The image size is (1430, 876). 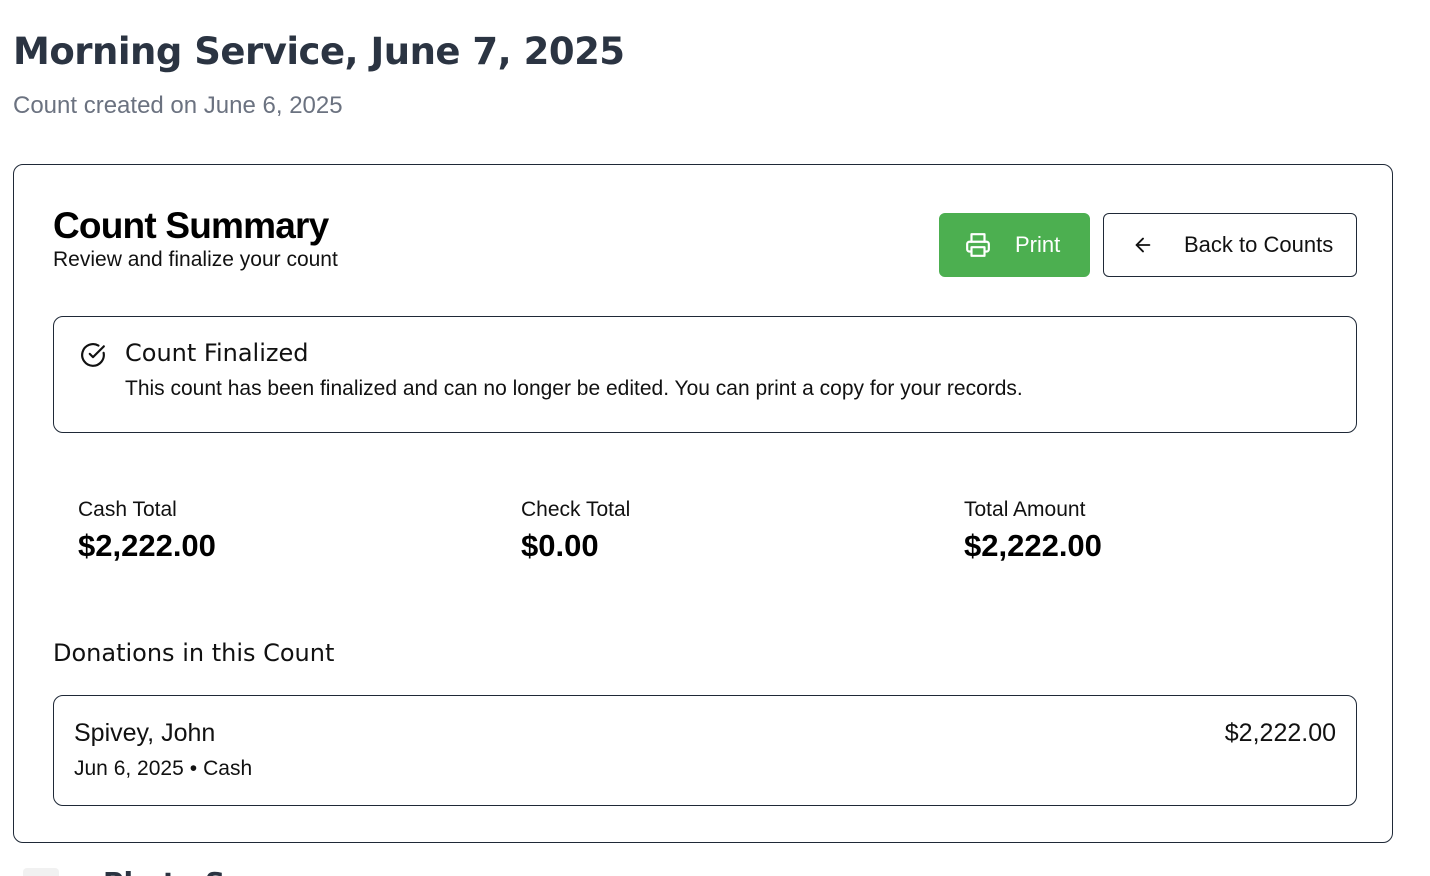 I want to click on total-amount-value: $2,222.00, so click(x=1033, y=545).